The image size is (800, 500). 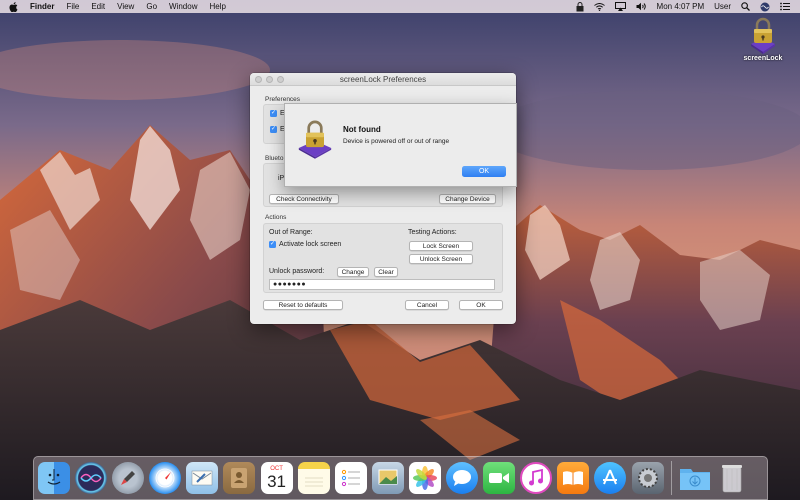 I want to click on screenlock-menu-icon, so click(x=580, y=6).